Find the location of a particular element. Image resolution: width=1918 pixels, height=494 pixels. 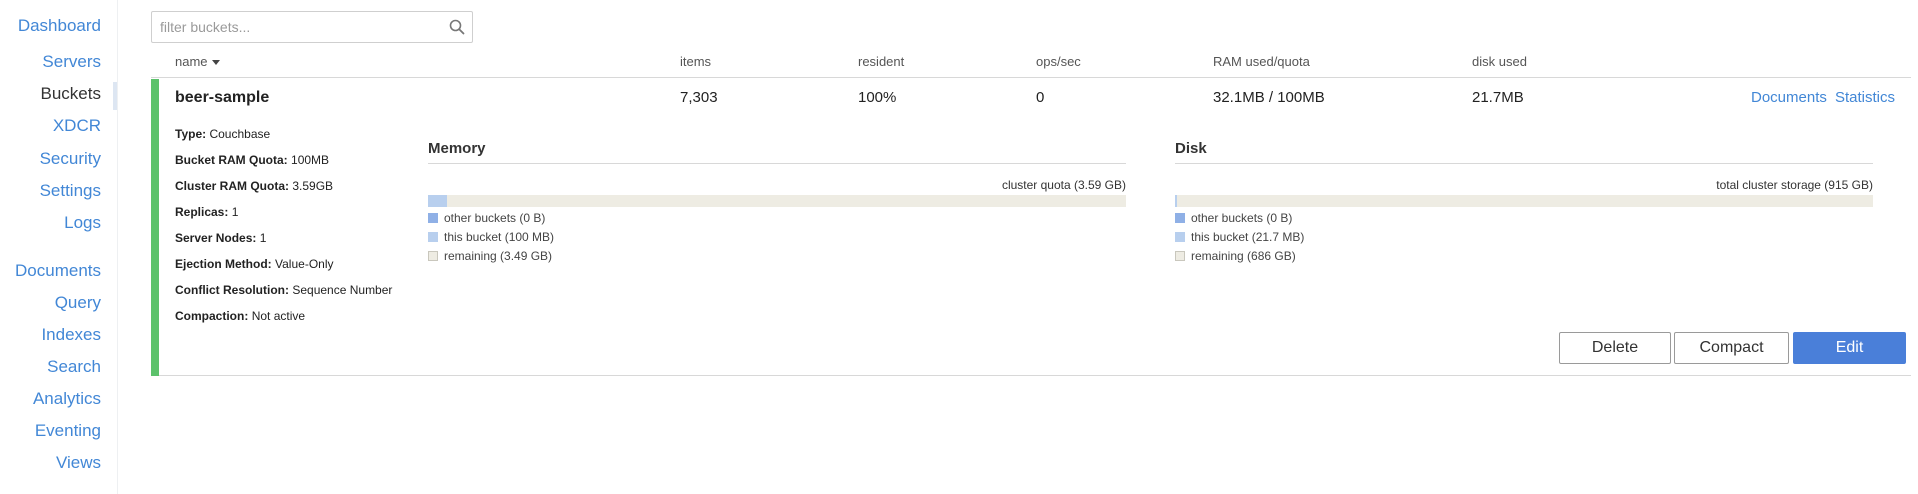

detail-replicas: Replicas: 1 is located at coordinates (206, 212).